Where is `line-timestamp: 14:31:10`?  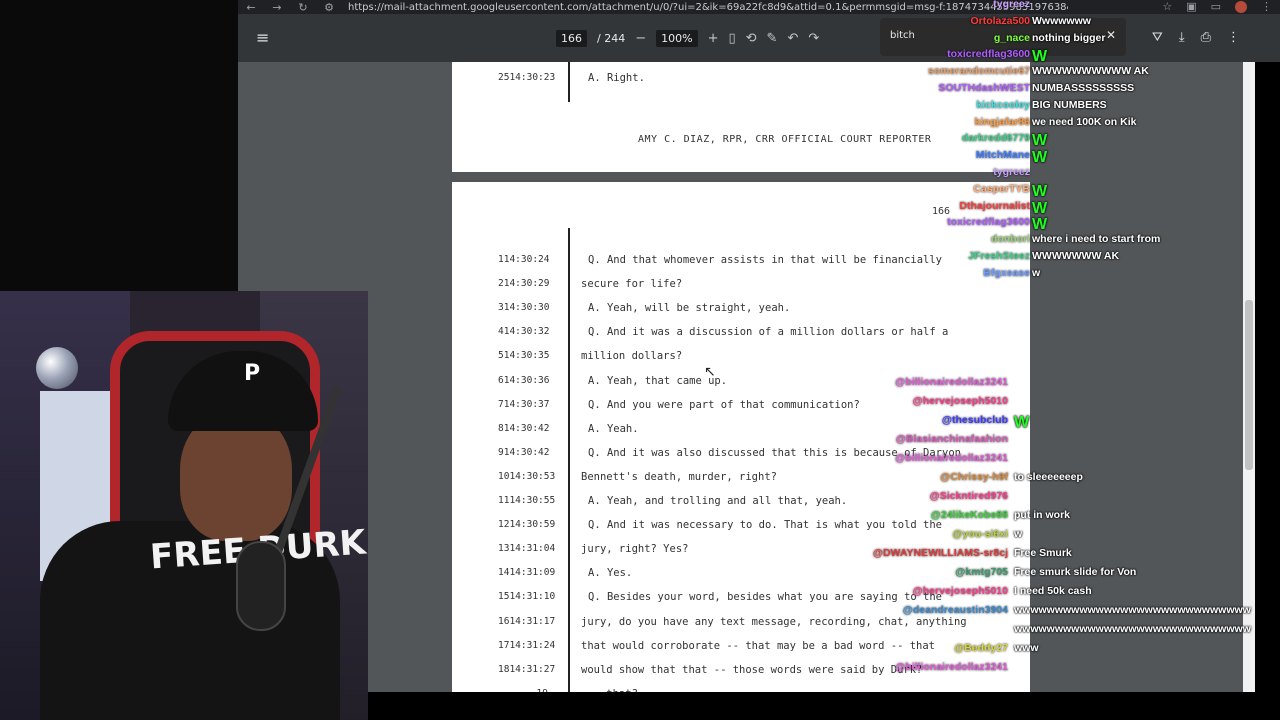
line-timestamp: 14:31:10 is located at coordinates (532, 597).